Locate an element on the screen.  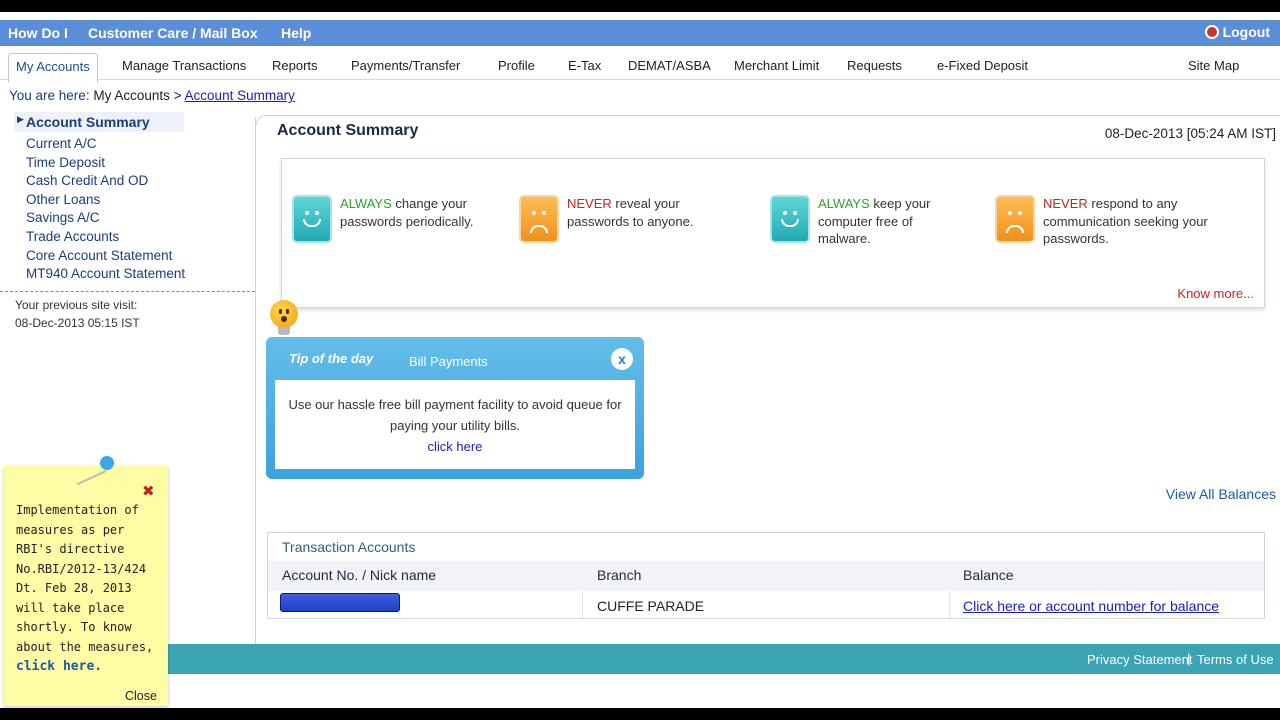
sidebar-item-current-ac: Current A/C is located at coordinates (105, 145).